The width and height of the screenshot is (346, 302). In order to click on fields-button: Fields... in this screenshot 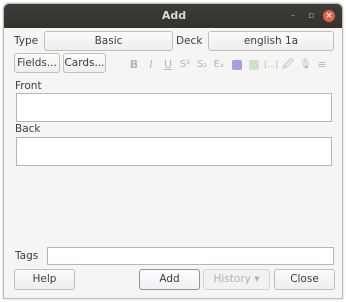, I will do `click(37, 63)`.